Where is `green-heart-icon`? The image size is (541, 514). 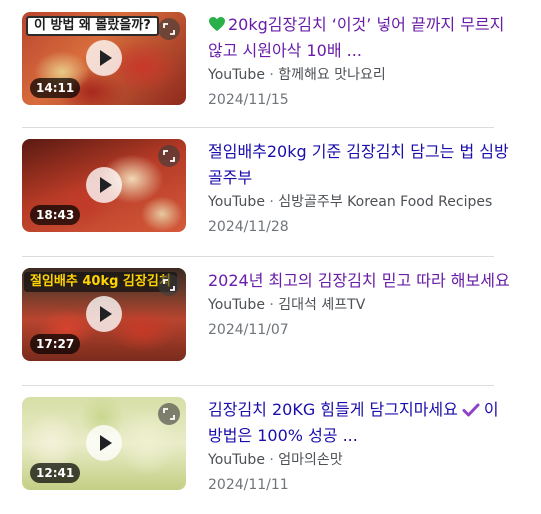
green-heart-icon is located at coordinates (217, 24).